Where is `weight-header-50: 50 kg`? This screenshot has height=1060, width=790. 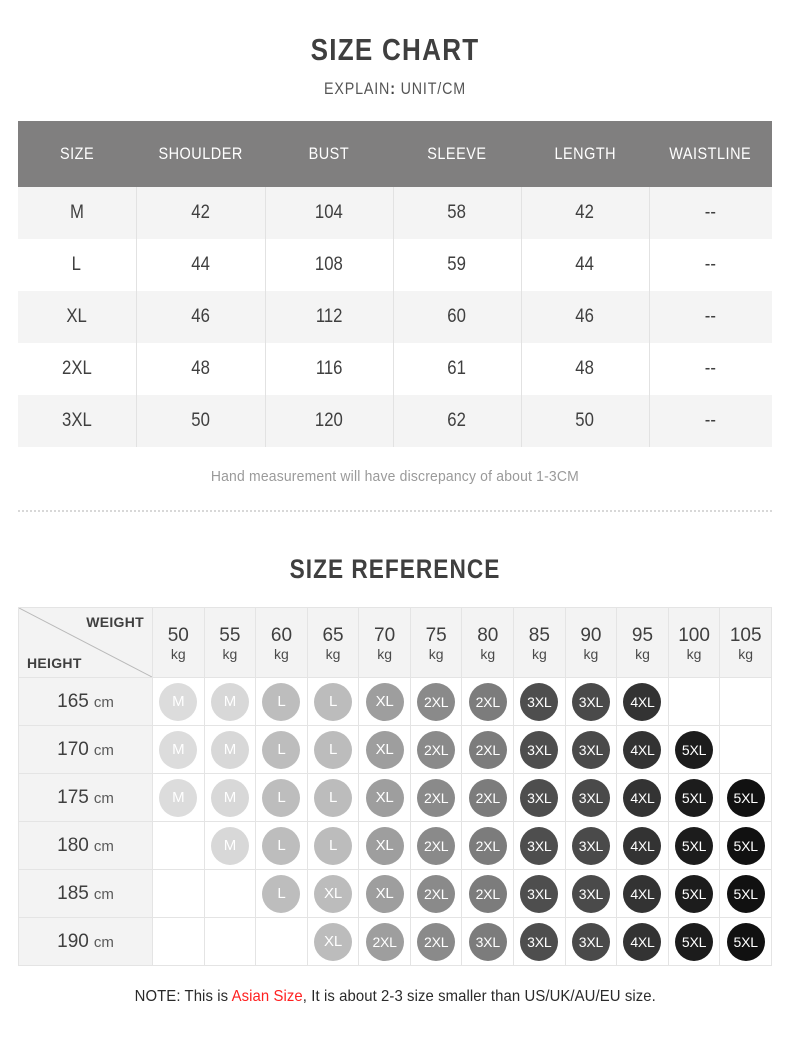 weight-header-50: 50 kg is located at coordinates (178, 642).